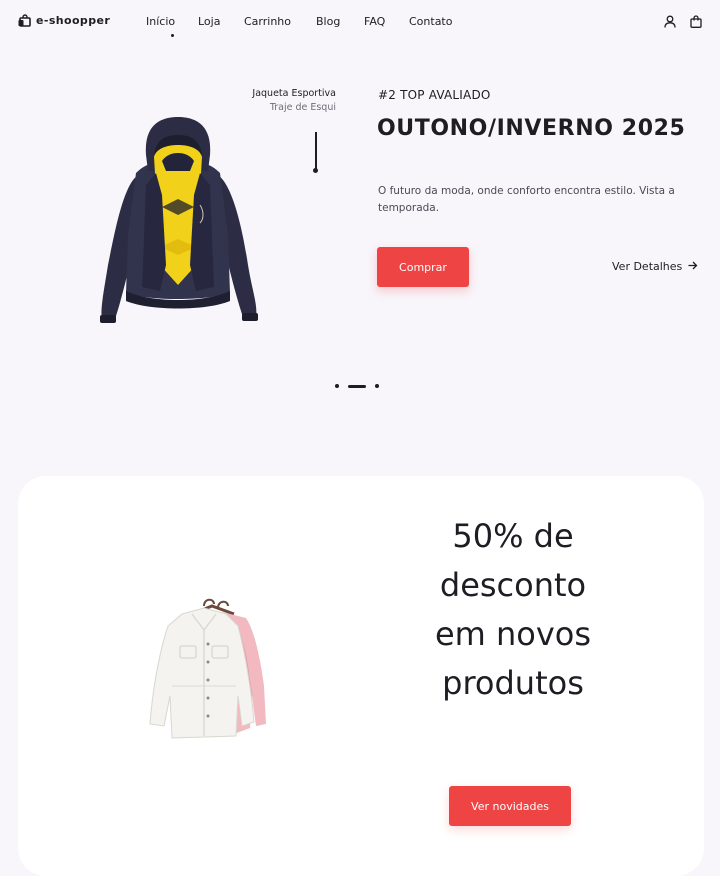 The width and height of the screenshot is (720, 876). What do you see at coordinates (316, 151) in the screenshot?
I see `annotation-pin-line` at bounding box center [316, 151].